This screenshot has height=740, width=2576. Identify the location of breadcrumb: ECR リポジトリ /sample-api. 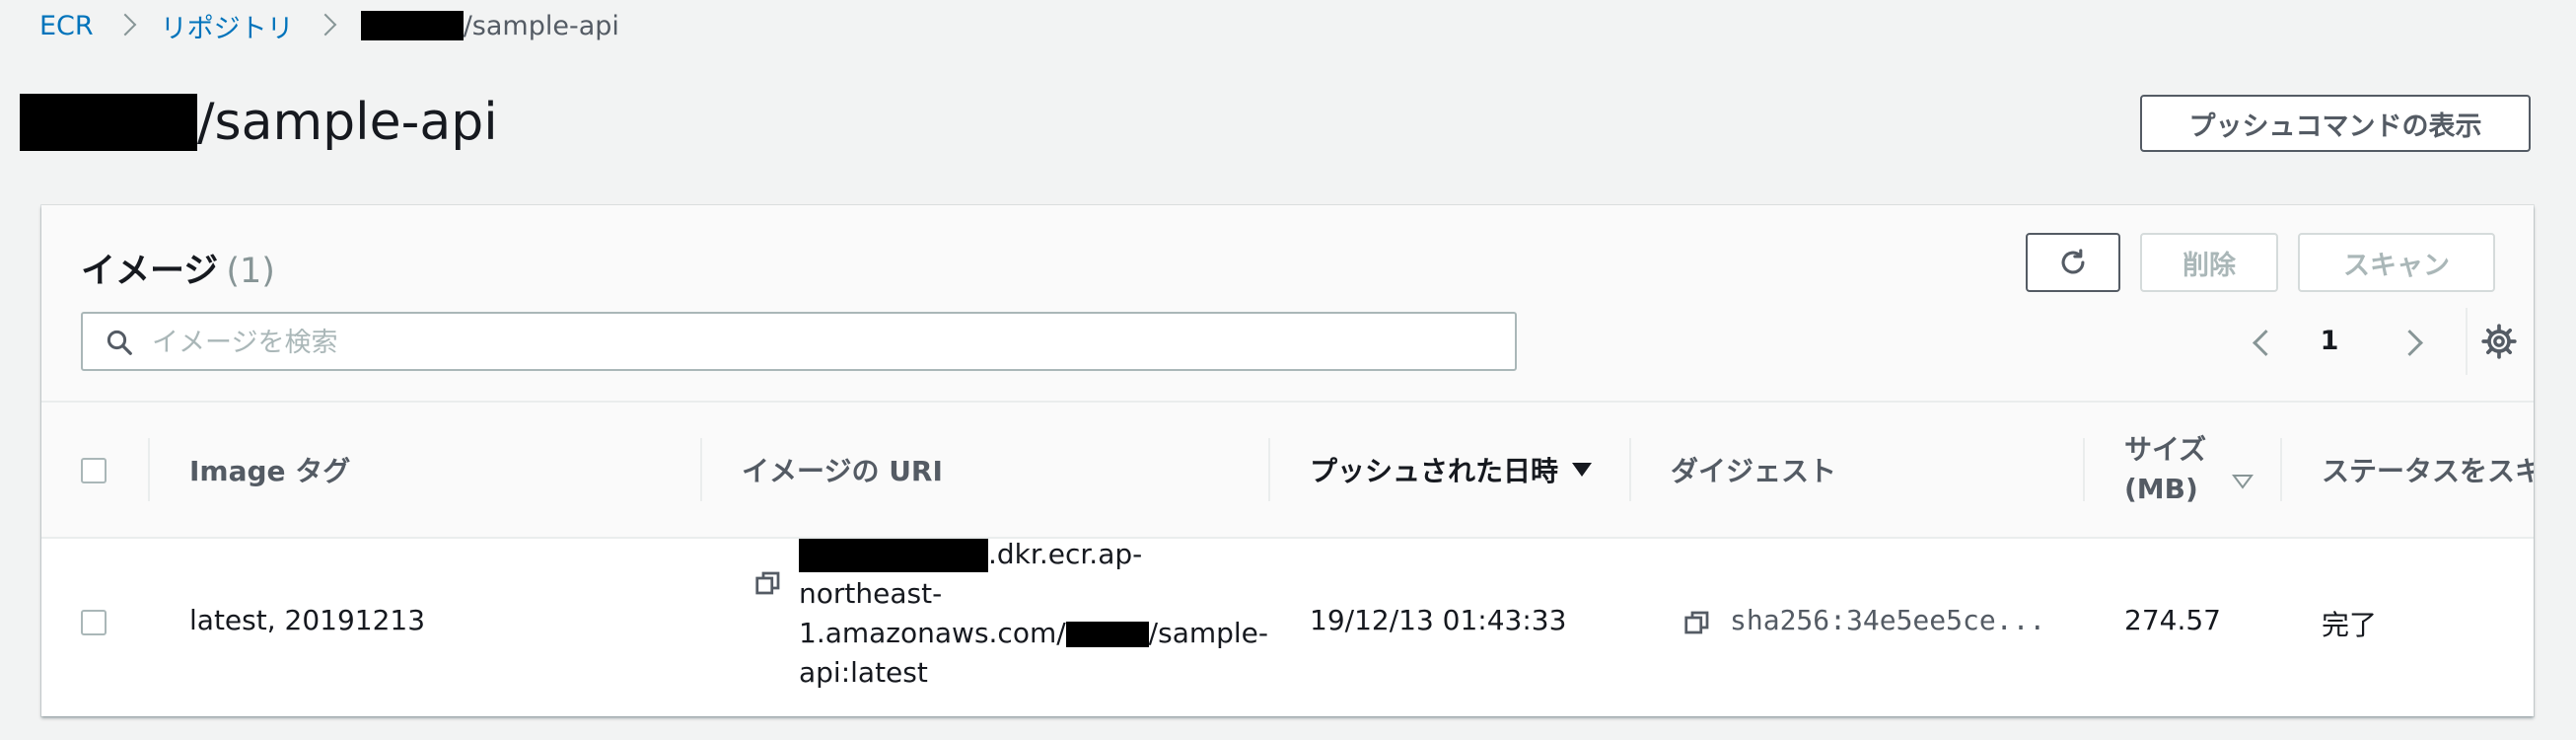
(329, 26).